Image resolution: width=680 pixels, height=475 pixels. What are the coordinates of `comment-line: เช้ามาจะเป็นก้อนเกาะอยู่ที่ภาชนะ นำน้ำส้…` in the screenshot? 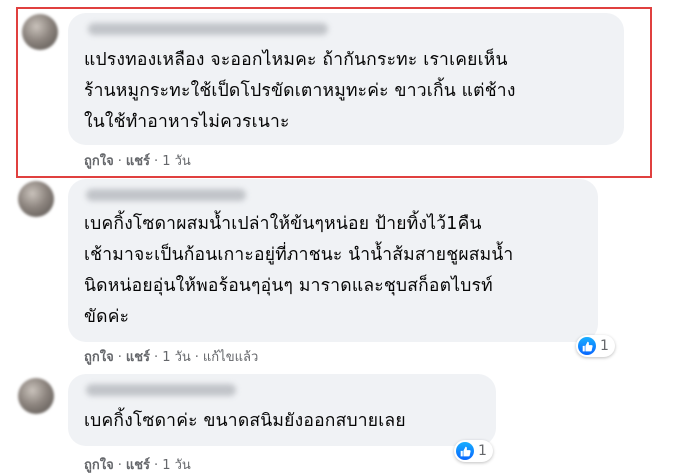 It's located at (299, 255).